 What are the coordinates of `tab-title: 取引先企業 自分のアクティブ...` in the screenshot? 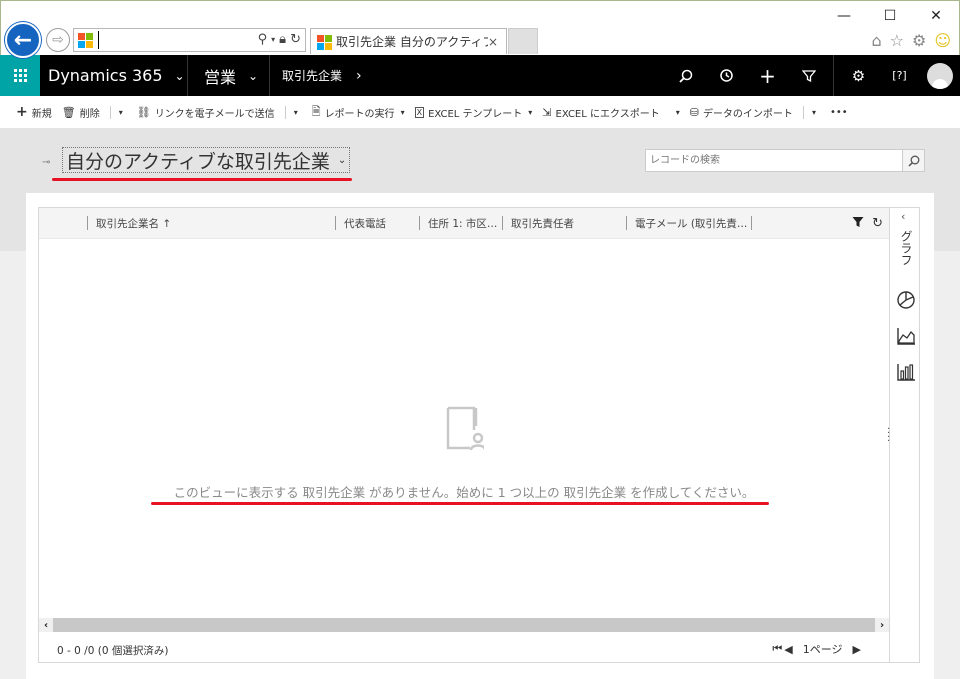 It's located at (412, 42).